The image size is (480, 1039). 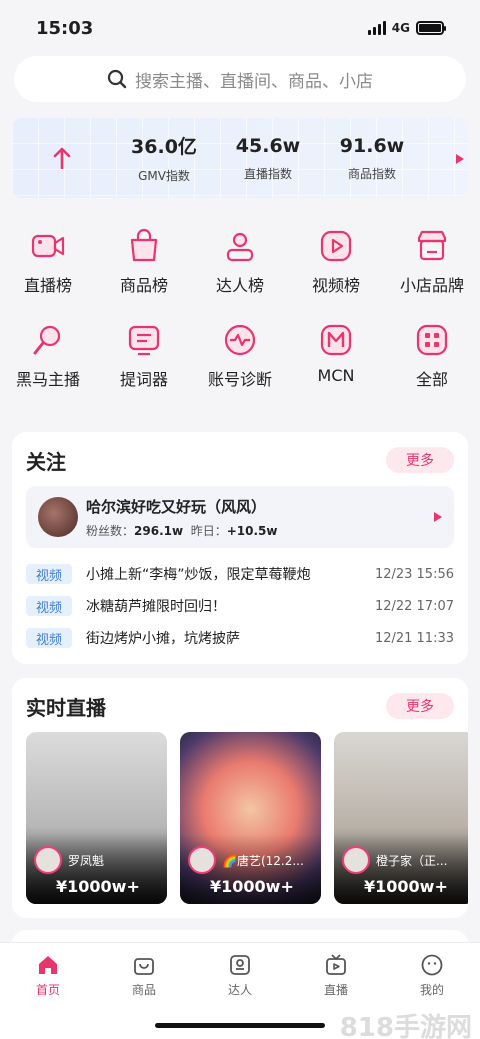 I want to click on post-time: 12/21 11:33, so click(x=414, y=638).